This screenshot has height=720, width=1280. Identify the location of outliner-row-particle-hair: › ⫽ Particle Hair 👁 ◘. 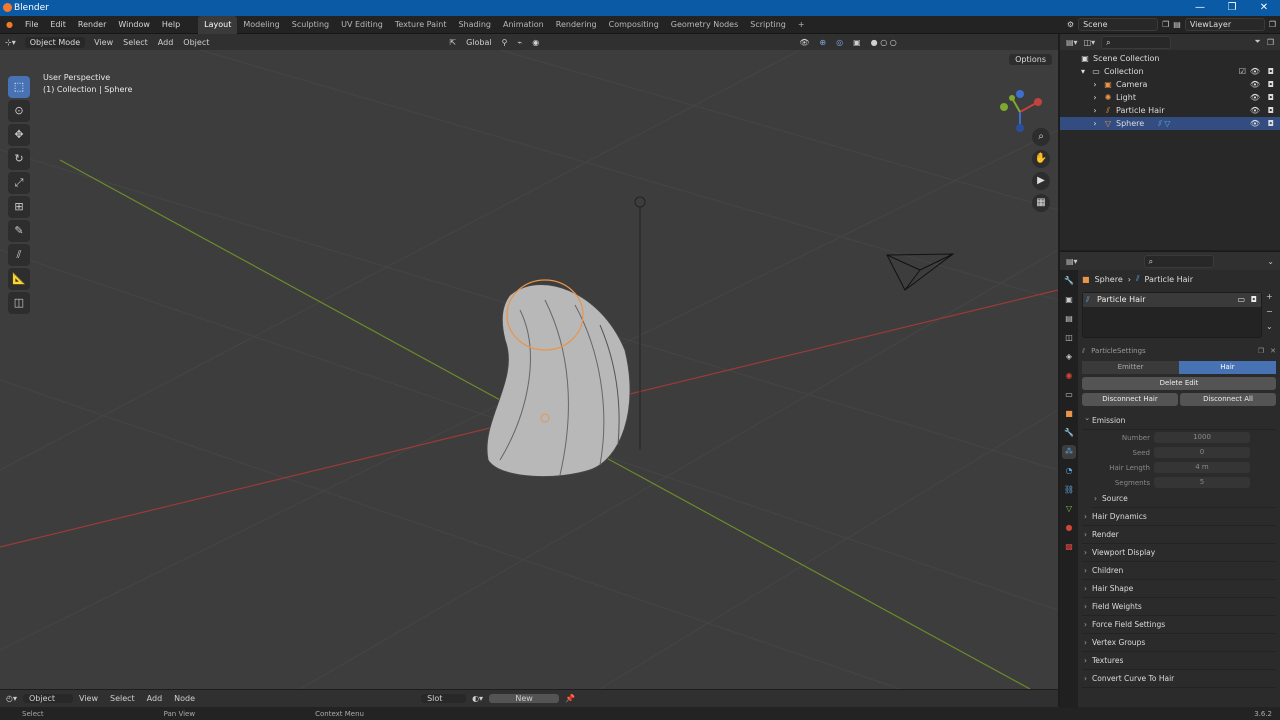
(1170, 110).